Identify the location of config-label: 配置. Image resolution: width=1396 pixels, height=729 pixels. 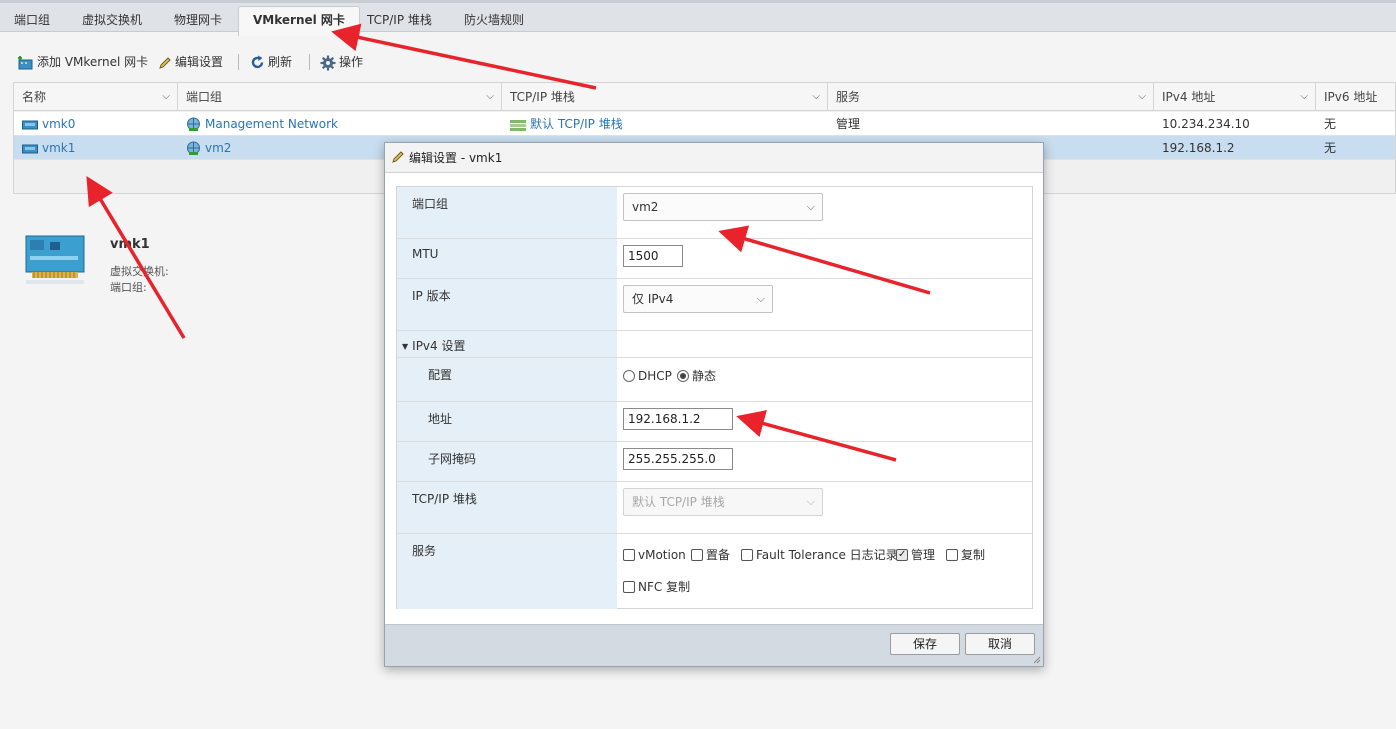
(507, 379).